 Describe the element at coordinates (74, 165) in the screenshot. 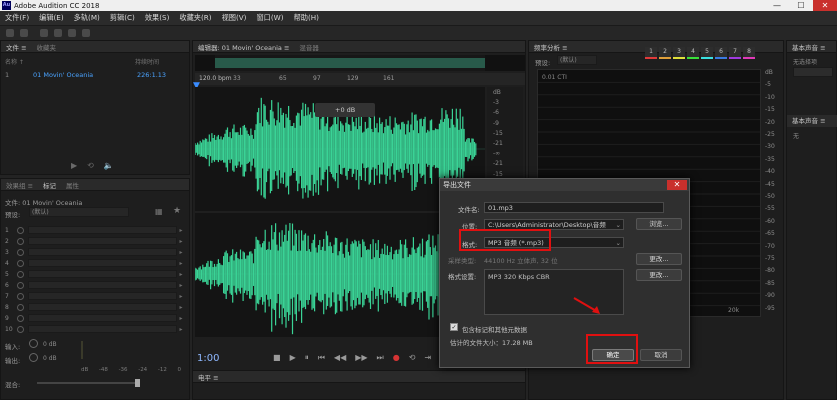

I see `play-icon: ▶` at that location.